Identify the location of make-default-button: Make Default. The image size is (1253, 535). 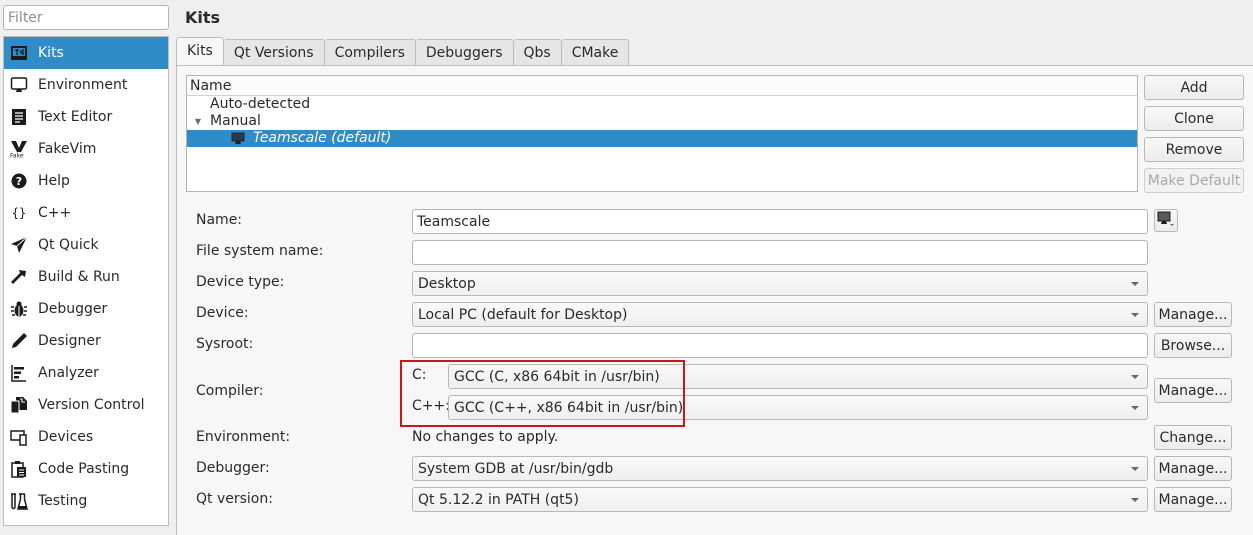
(1194, 180).